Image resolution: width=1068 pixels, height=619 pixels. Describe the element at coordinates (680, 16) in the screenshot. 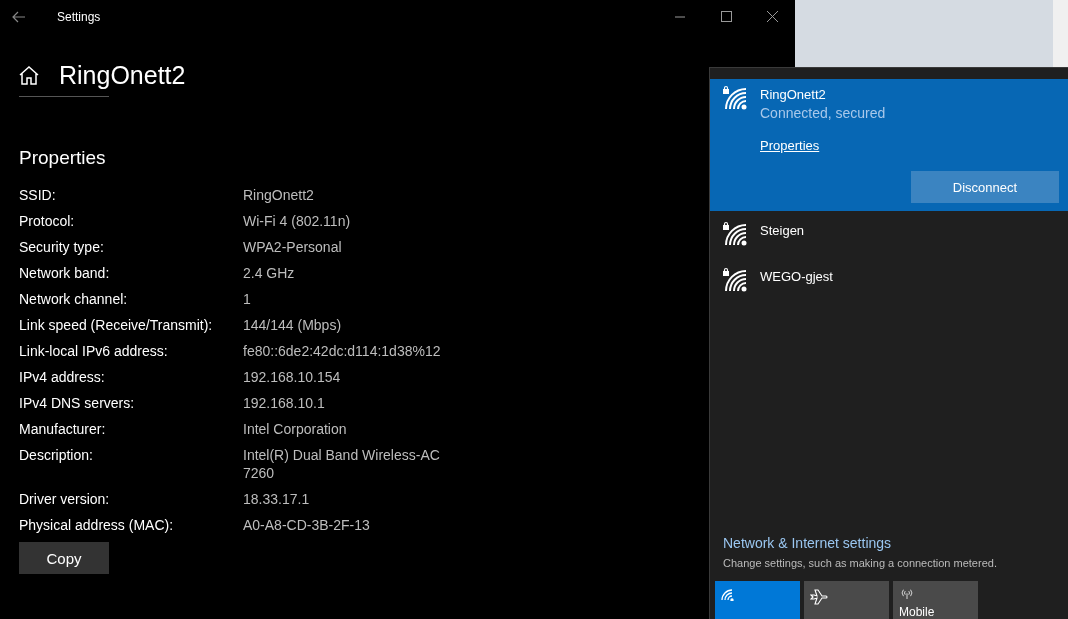

I see `minimize-icon` at that location.